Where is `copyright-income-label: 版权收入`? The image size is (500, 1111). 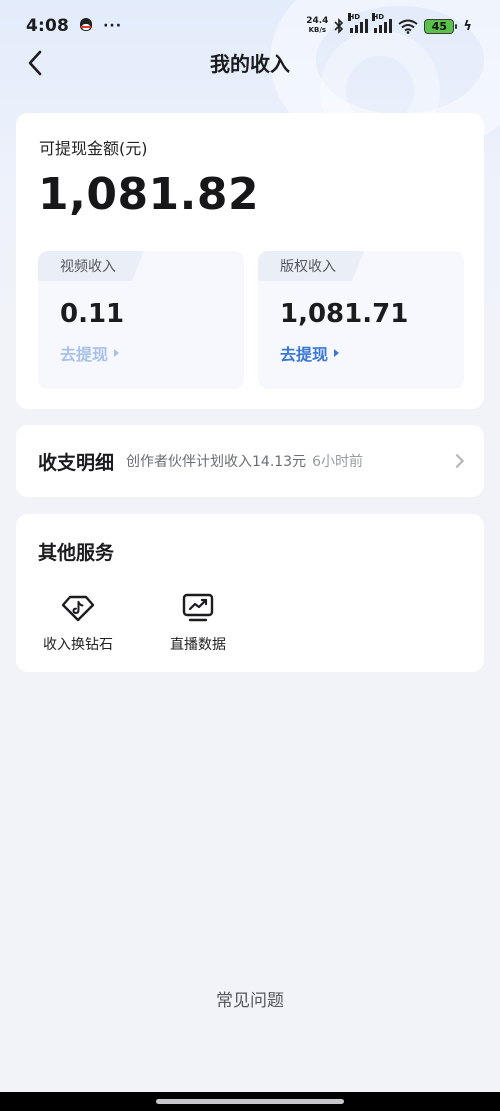 copyright-income-label: 版权收入 is located at coordinates (311, 266).